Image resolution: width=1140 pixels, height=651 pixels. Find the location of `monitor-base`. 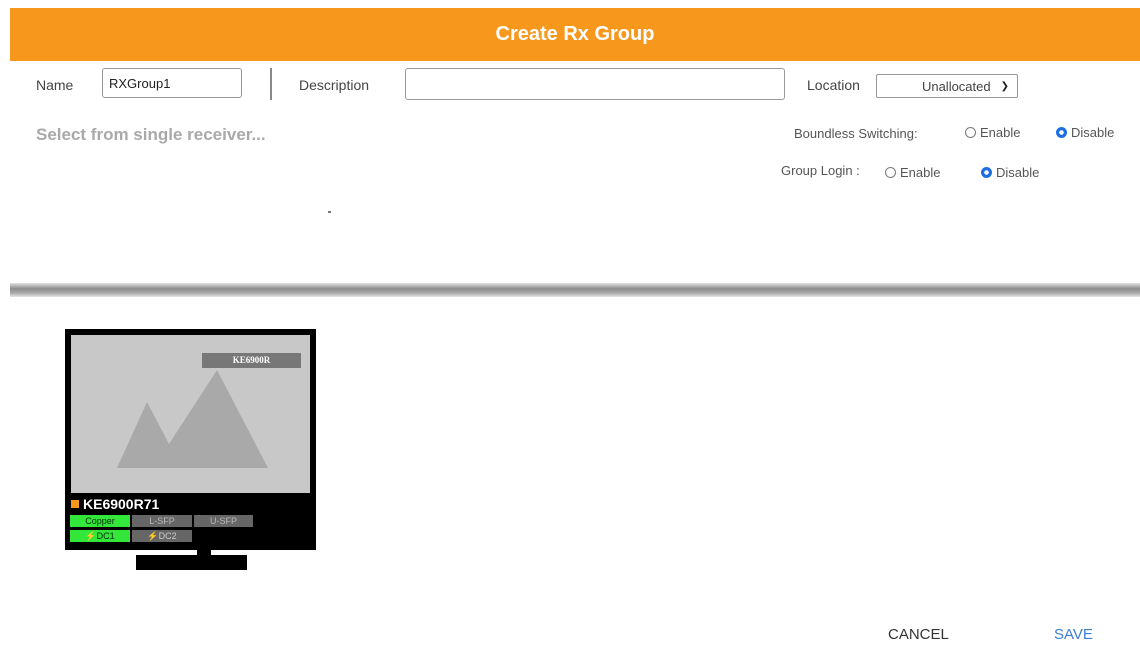

monitor-base is located at coordinates (191, 562).